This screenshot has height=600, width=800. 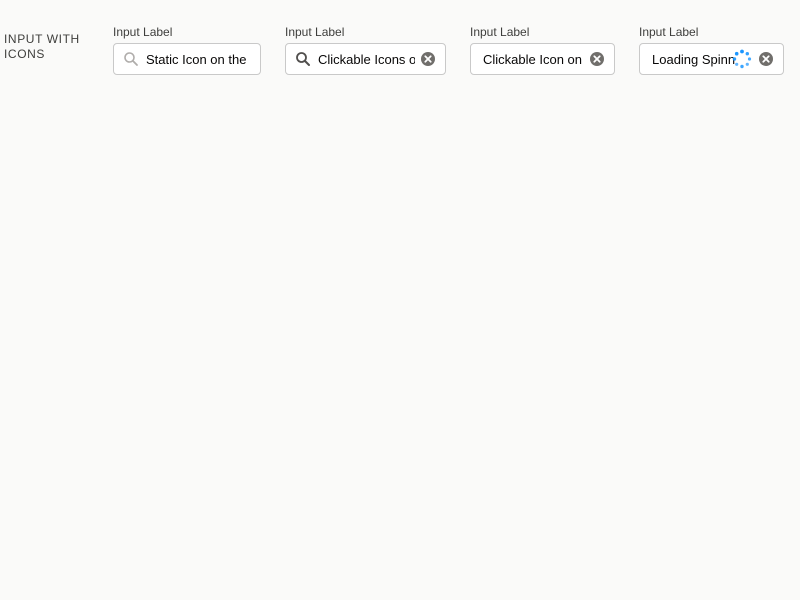 I want to click on field-static-icon-left: Input Label, so click(x=187, y=49).